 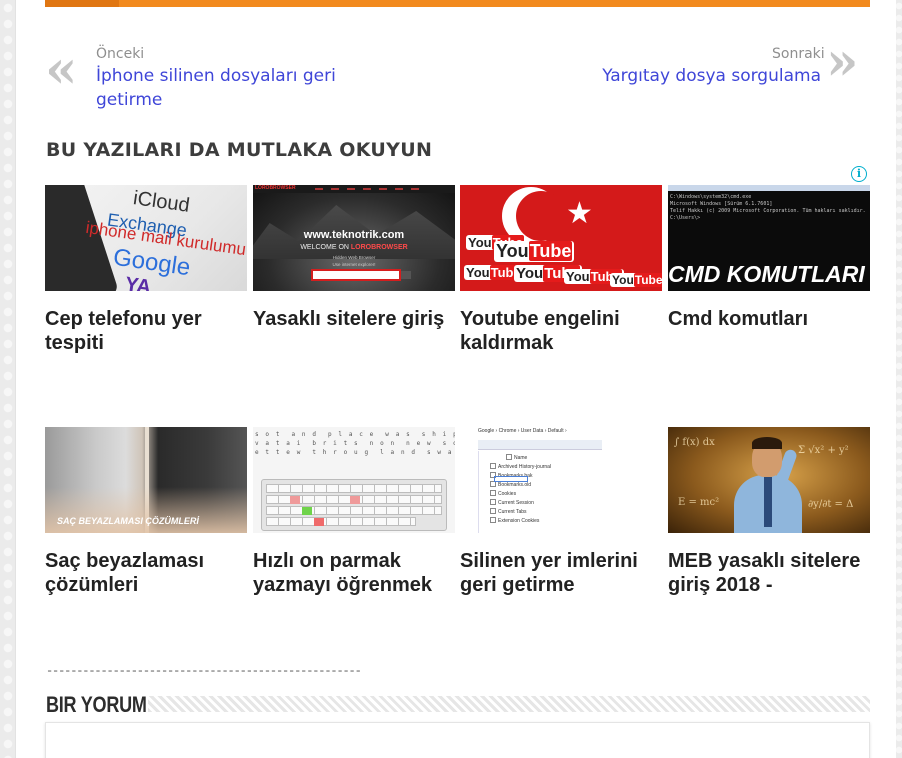 I want to click on dotted-page-edge-right, so click(x=899, y=379).